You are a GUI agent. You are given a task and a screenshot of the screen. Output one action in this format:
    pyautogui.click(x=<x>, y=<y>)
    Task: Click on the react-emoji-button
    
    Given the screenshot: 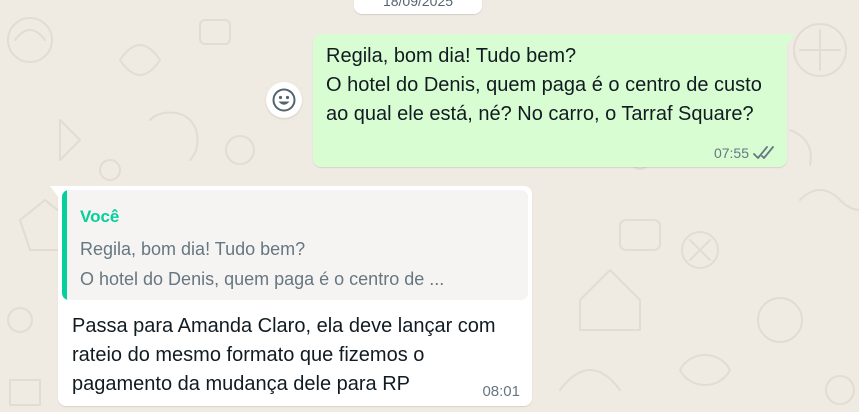 What is the action you would take?
    pyautogui.click(x=284, y=100)
    